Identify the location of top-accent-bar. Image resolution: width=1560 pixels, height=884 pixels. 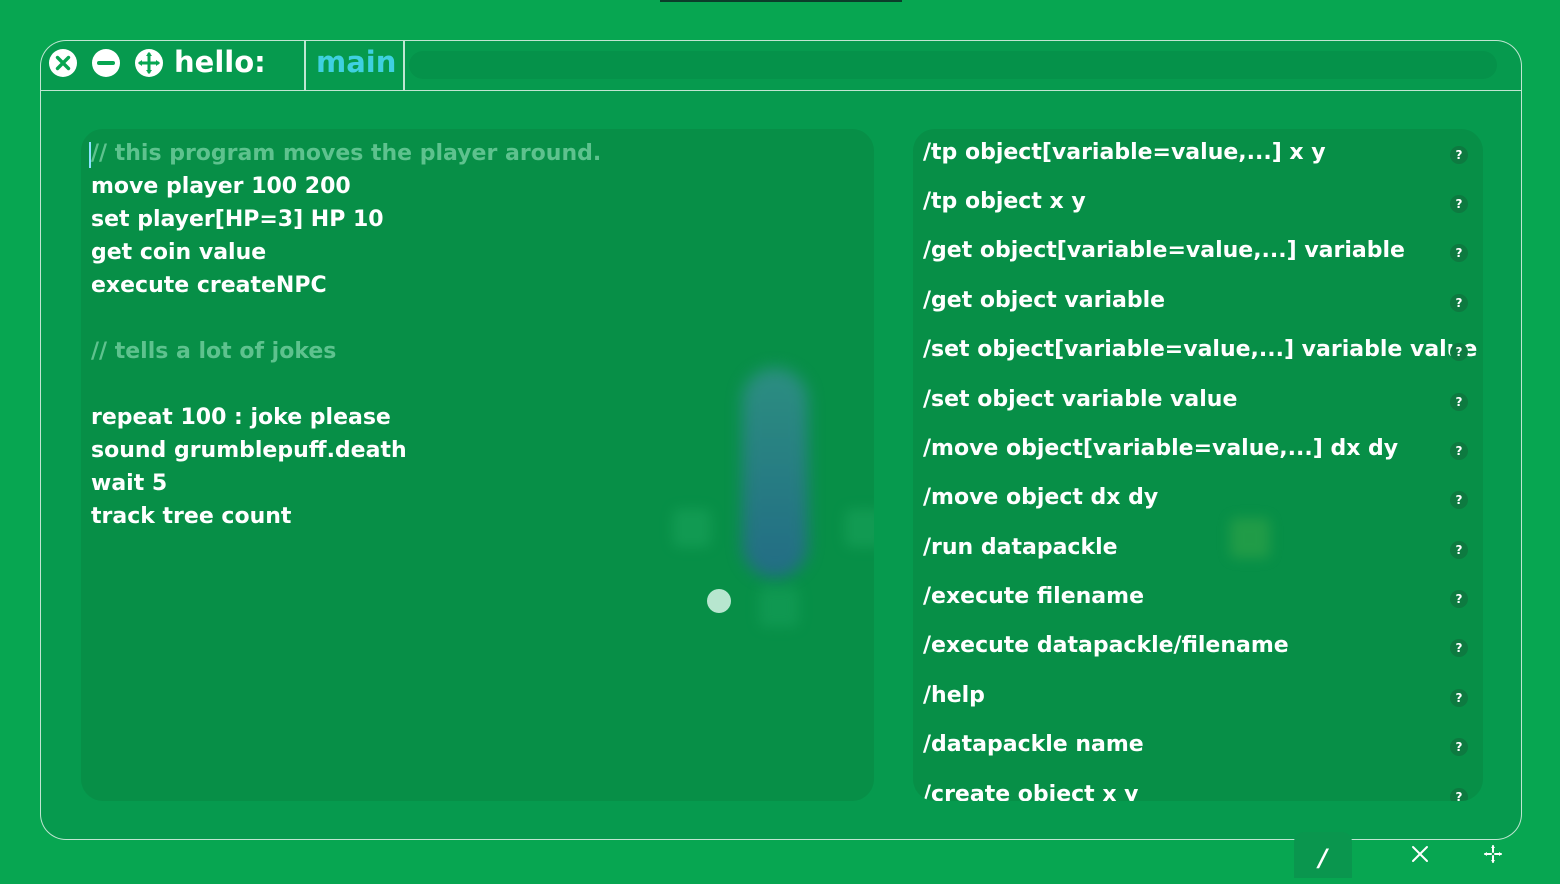
(781, 1).